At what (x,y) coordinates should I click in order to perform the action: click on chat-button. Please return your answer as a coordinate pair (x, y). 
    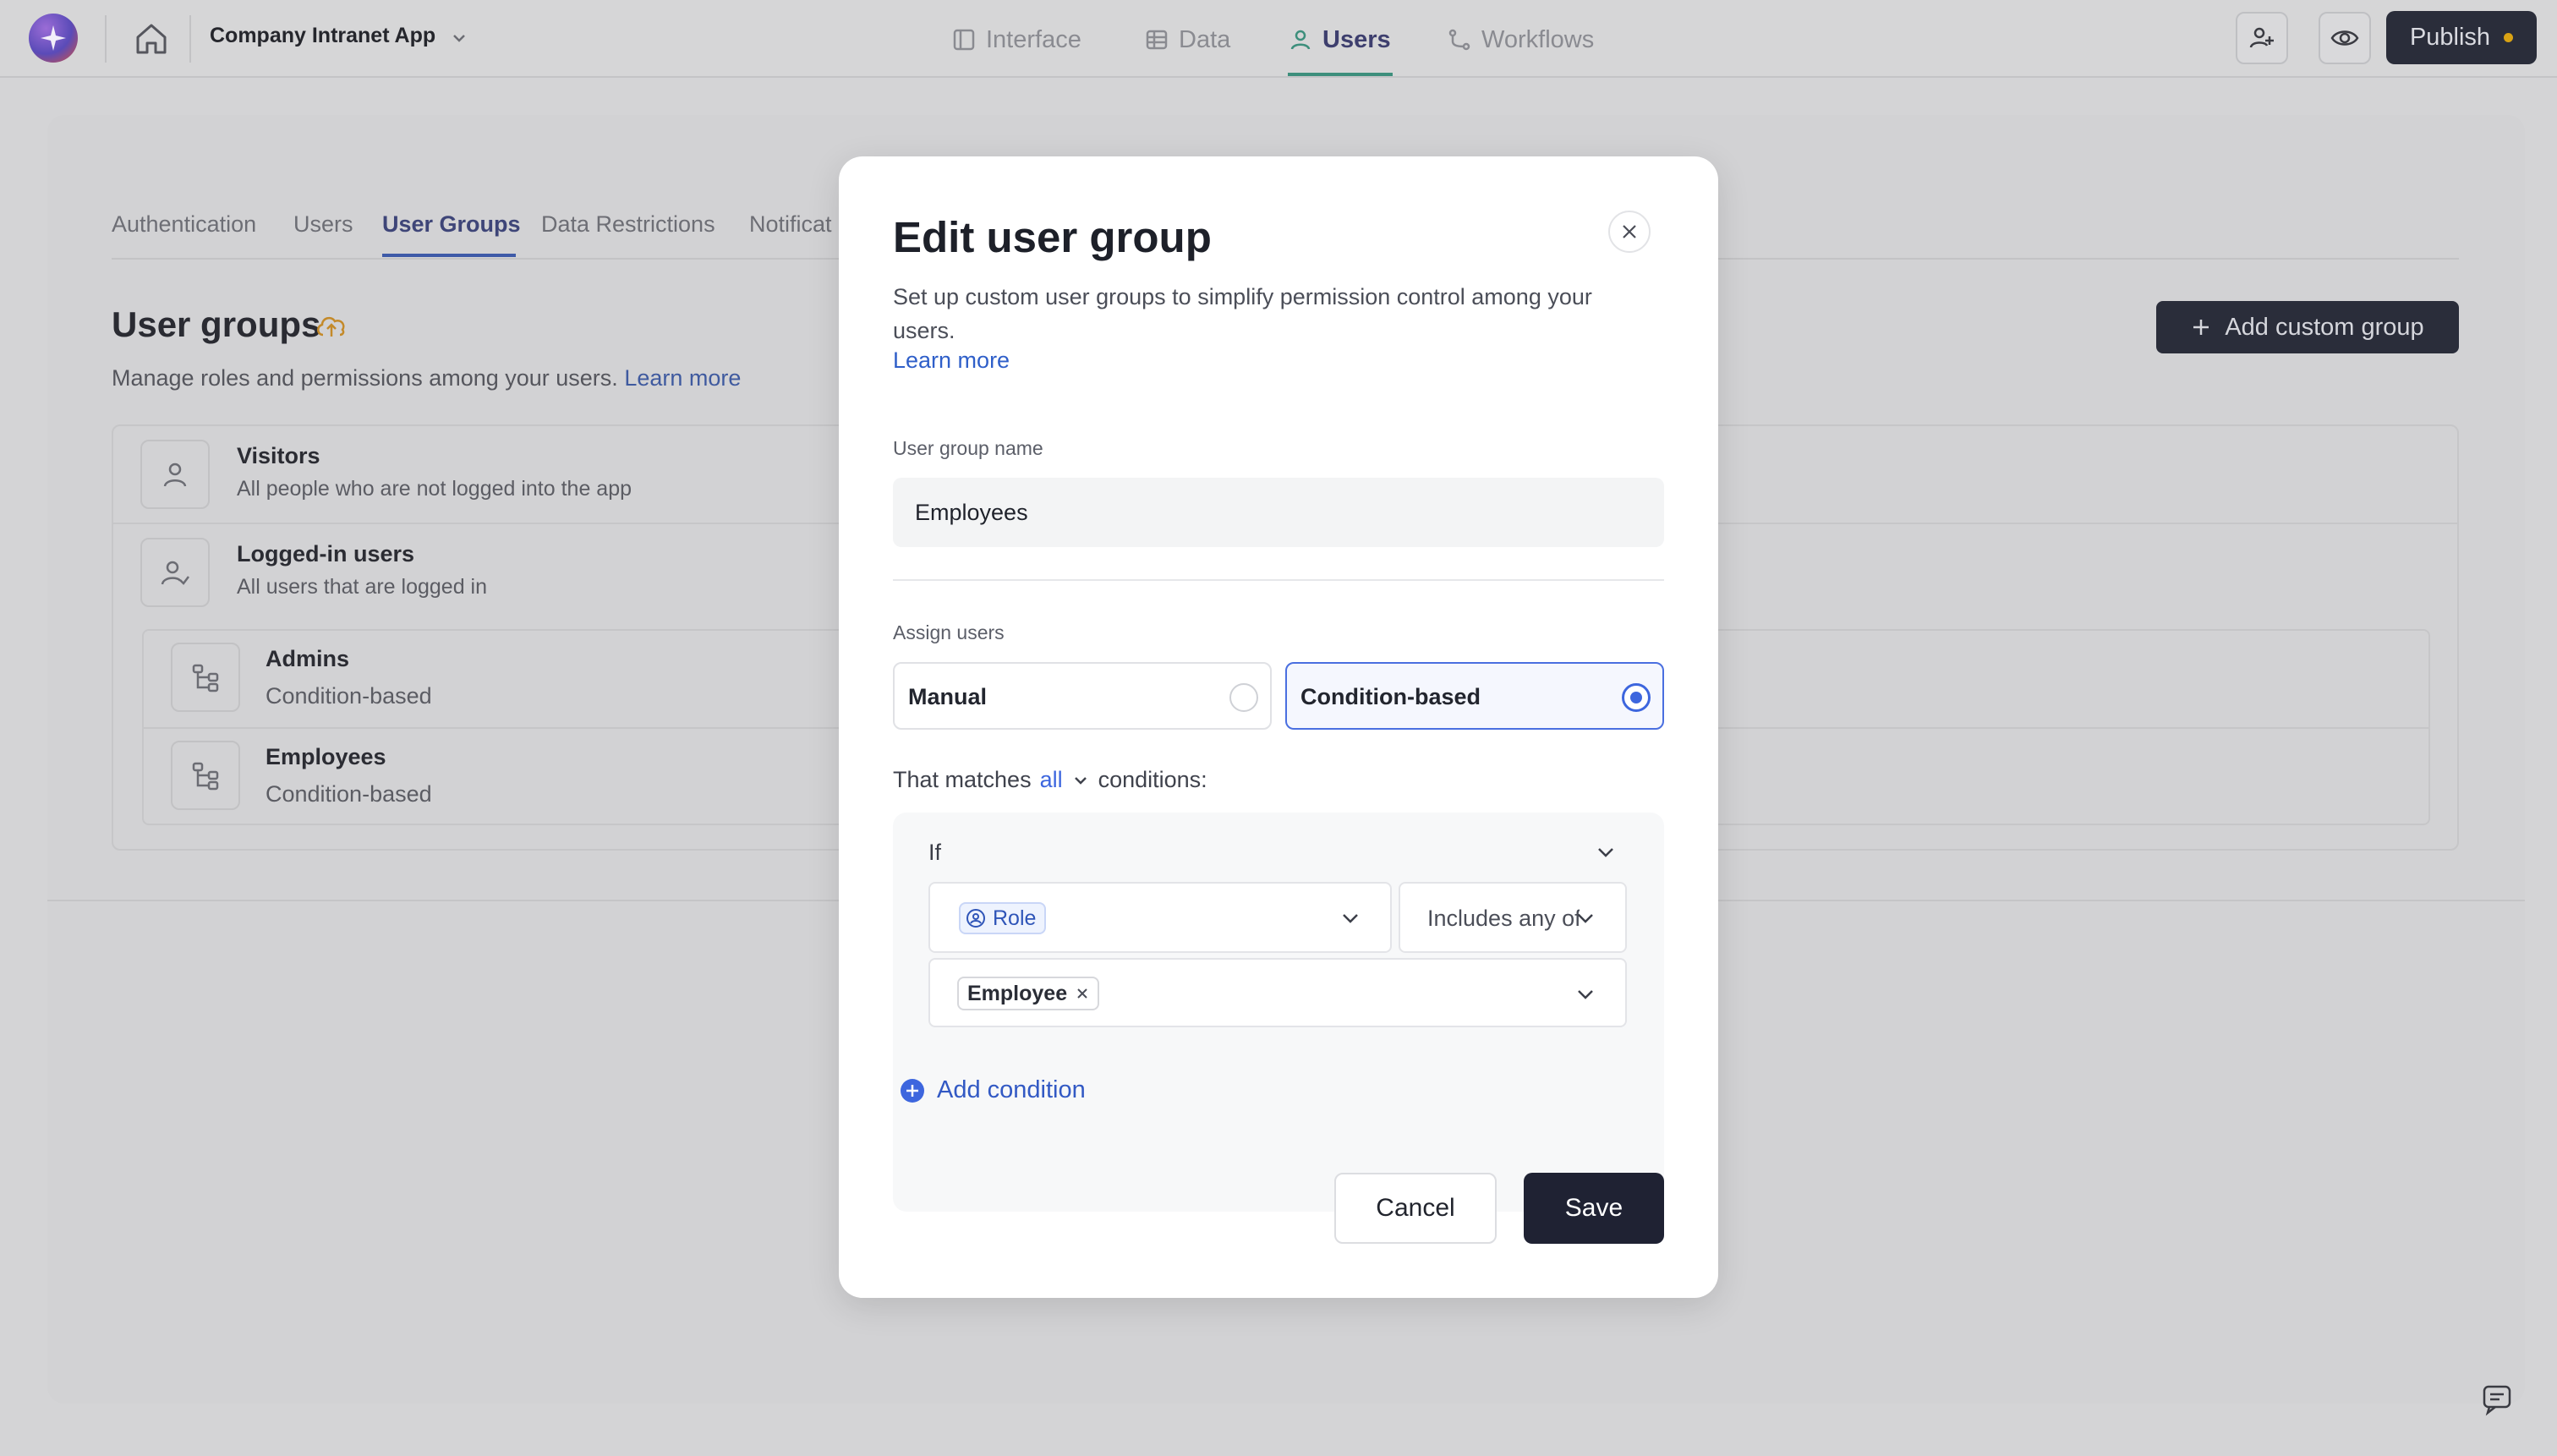
    Looking at the image, I should click on (2496, 1399).